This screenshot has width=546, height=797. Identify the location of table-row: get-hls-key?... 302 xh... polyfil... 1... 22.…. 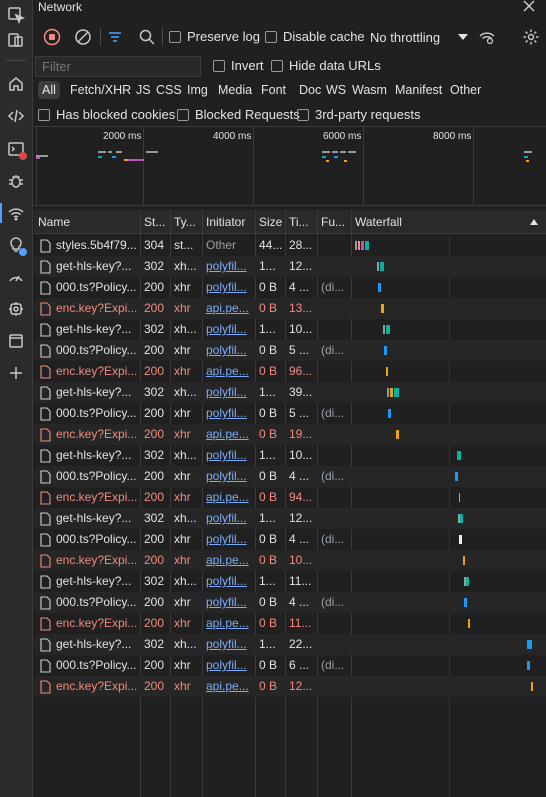
(290, 644).